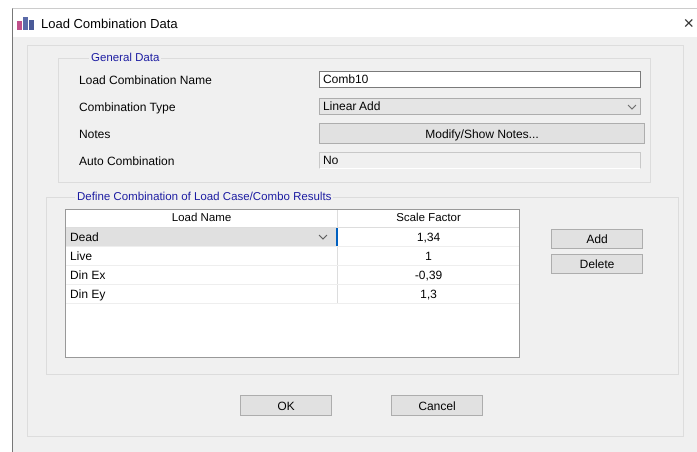  I want to click on dialog-button: Cancel, so click(437, 405).